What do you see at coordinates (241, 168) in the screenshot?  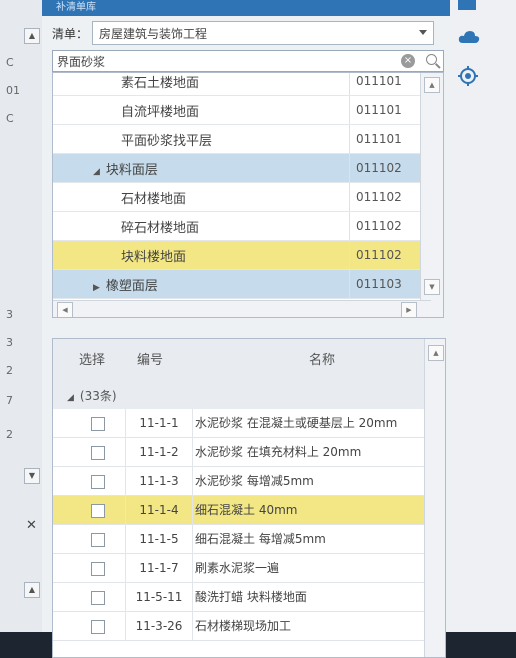 I see `tree-group: ◢ 块料面层 011102` at bounding box center [241, 168].